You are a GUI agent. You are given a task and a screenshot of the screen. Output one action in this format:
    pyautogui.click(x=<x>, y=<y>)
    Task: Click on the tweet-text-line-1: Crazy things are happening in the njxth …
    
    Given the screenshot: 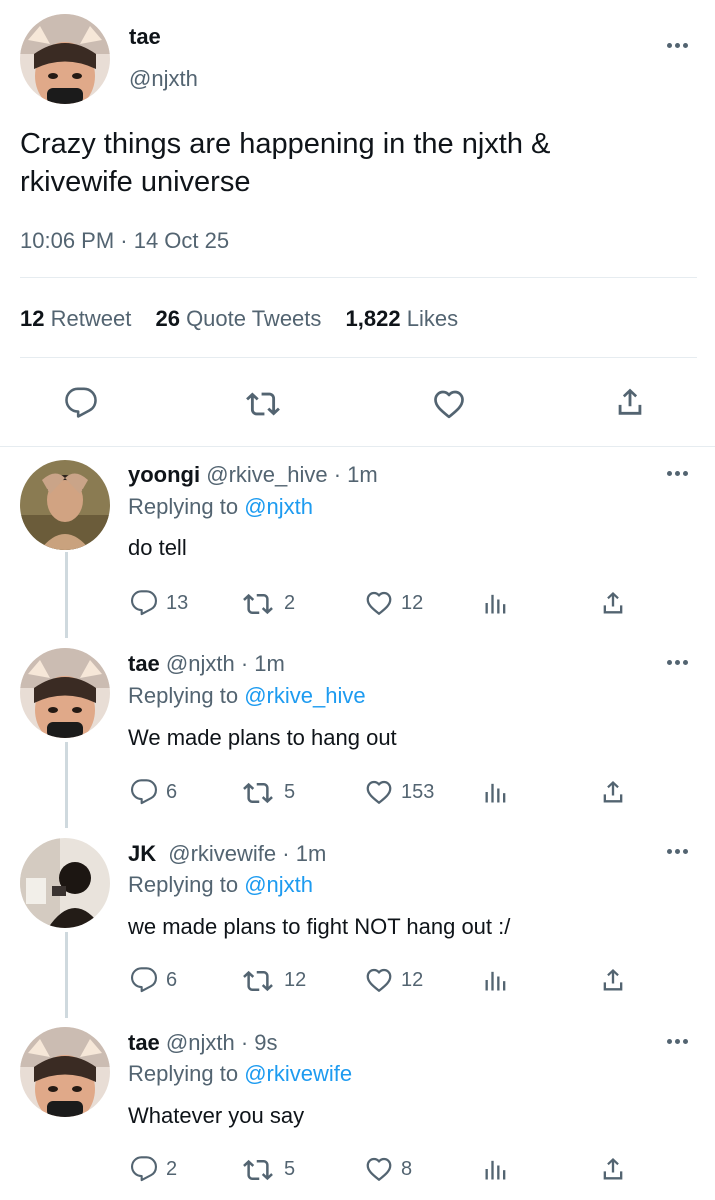 What is the action you would take?
    pyautogui.click(x=285, y=144)
    